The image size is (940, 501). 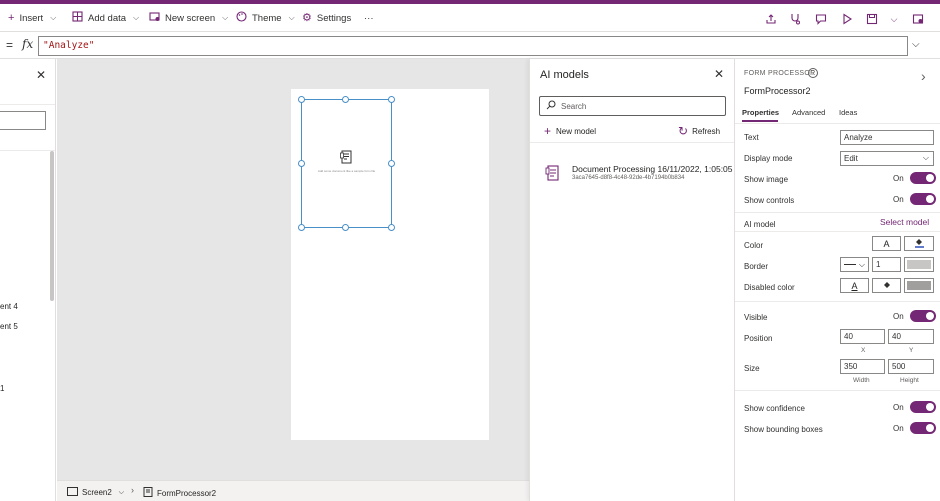 What do you see at coordinates (914, 316) in the screenshot?
I see `visible-toggle: On` at bounding box center [914, 316].